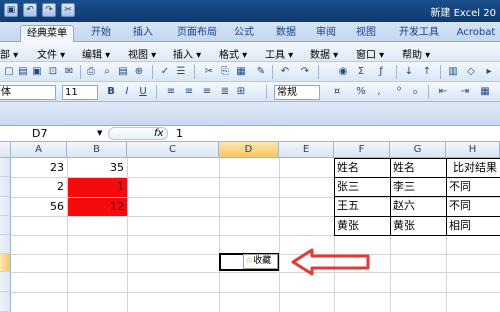 Image resolution: width=500 pixels, height=312 pixels. What do you see at coordinates (279, 53) in the screenshot?
I see `menu-tools: 工具 ▾` at bounding box center [279, 53].